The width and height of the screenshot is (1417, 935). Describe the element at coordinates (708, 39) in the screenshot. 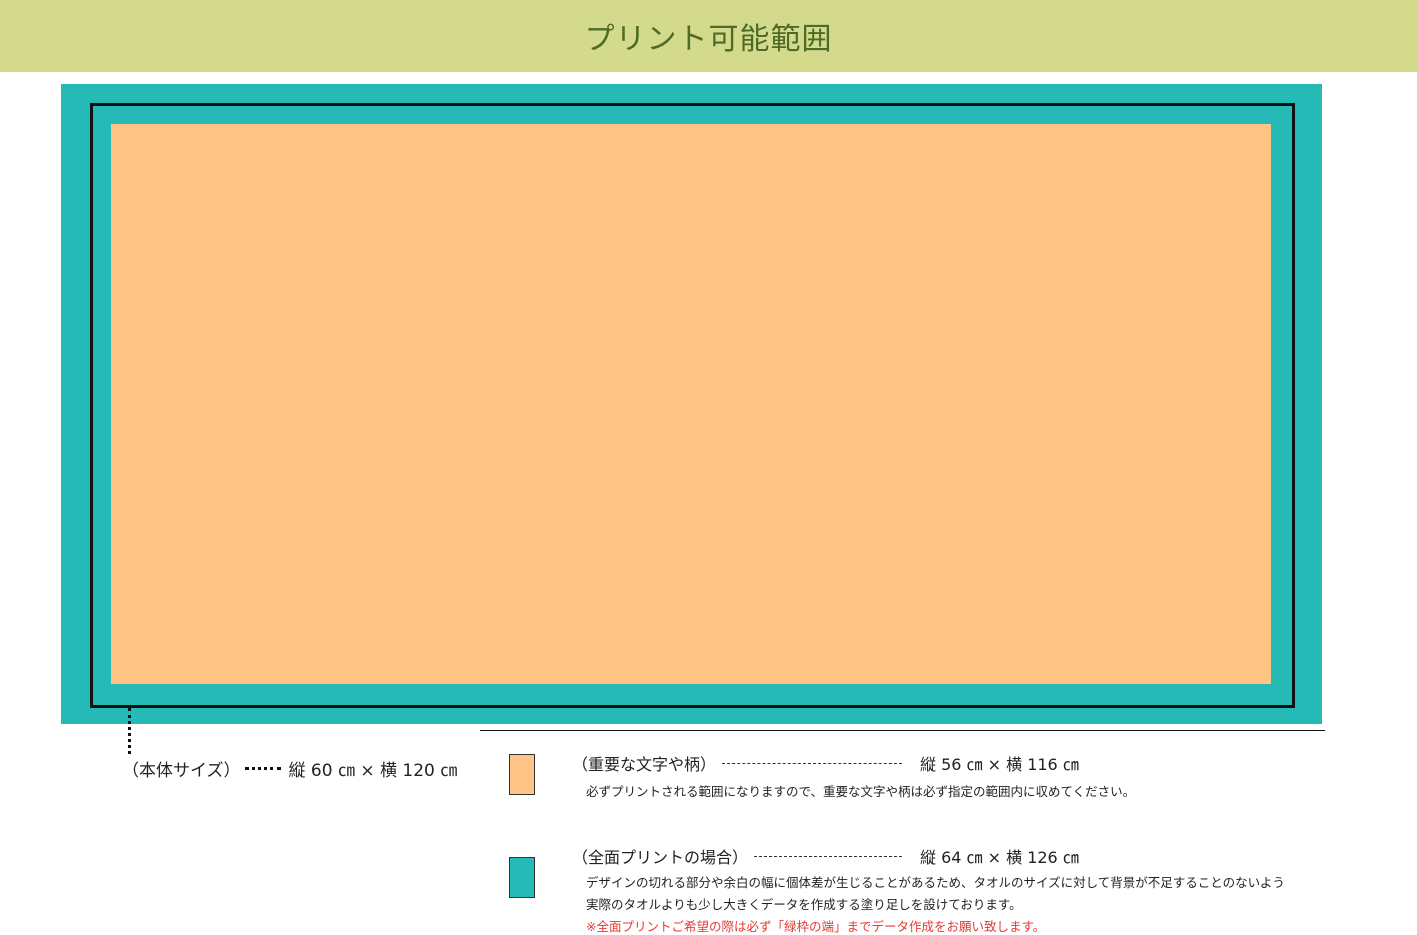

I see `page-title: プリント可能範囲` at that location.